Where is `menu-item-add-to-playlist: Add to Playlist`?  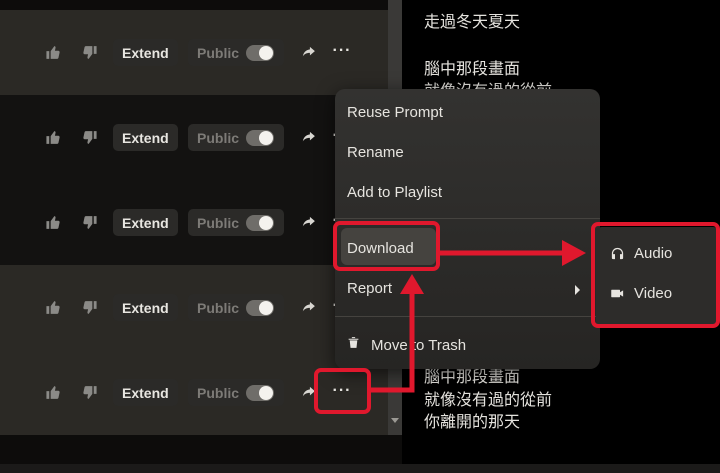 menu-item-add-to-playlist: Add to Playlist is located at coordinates (394, 192).